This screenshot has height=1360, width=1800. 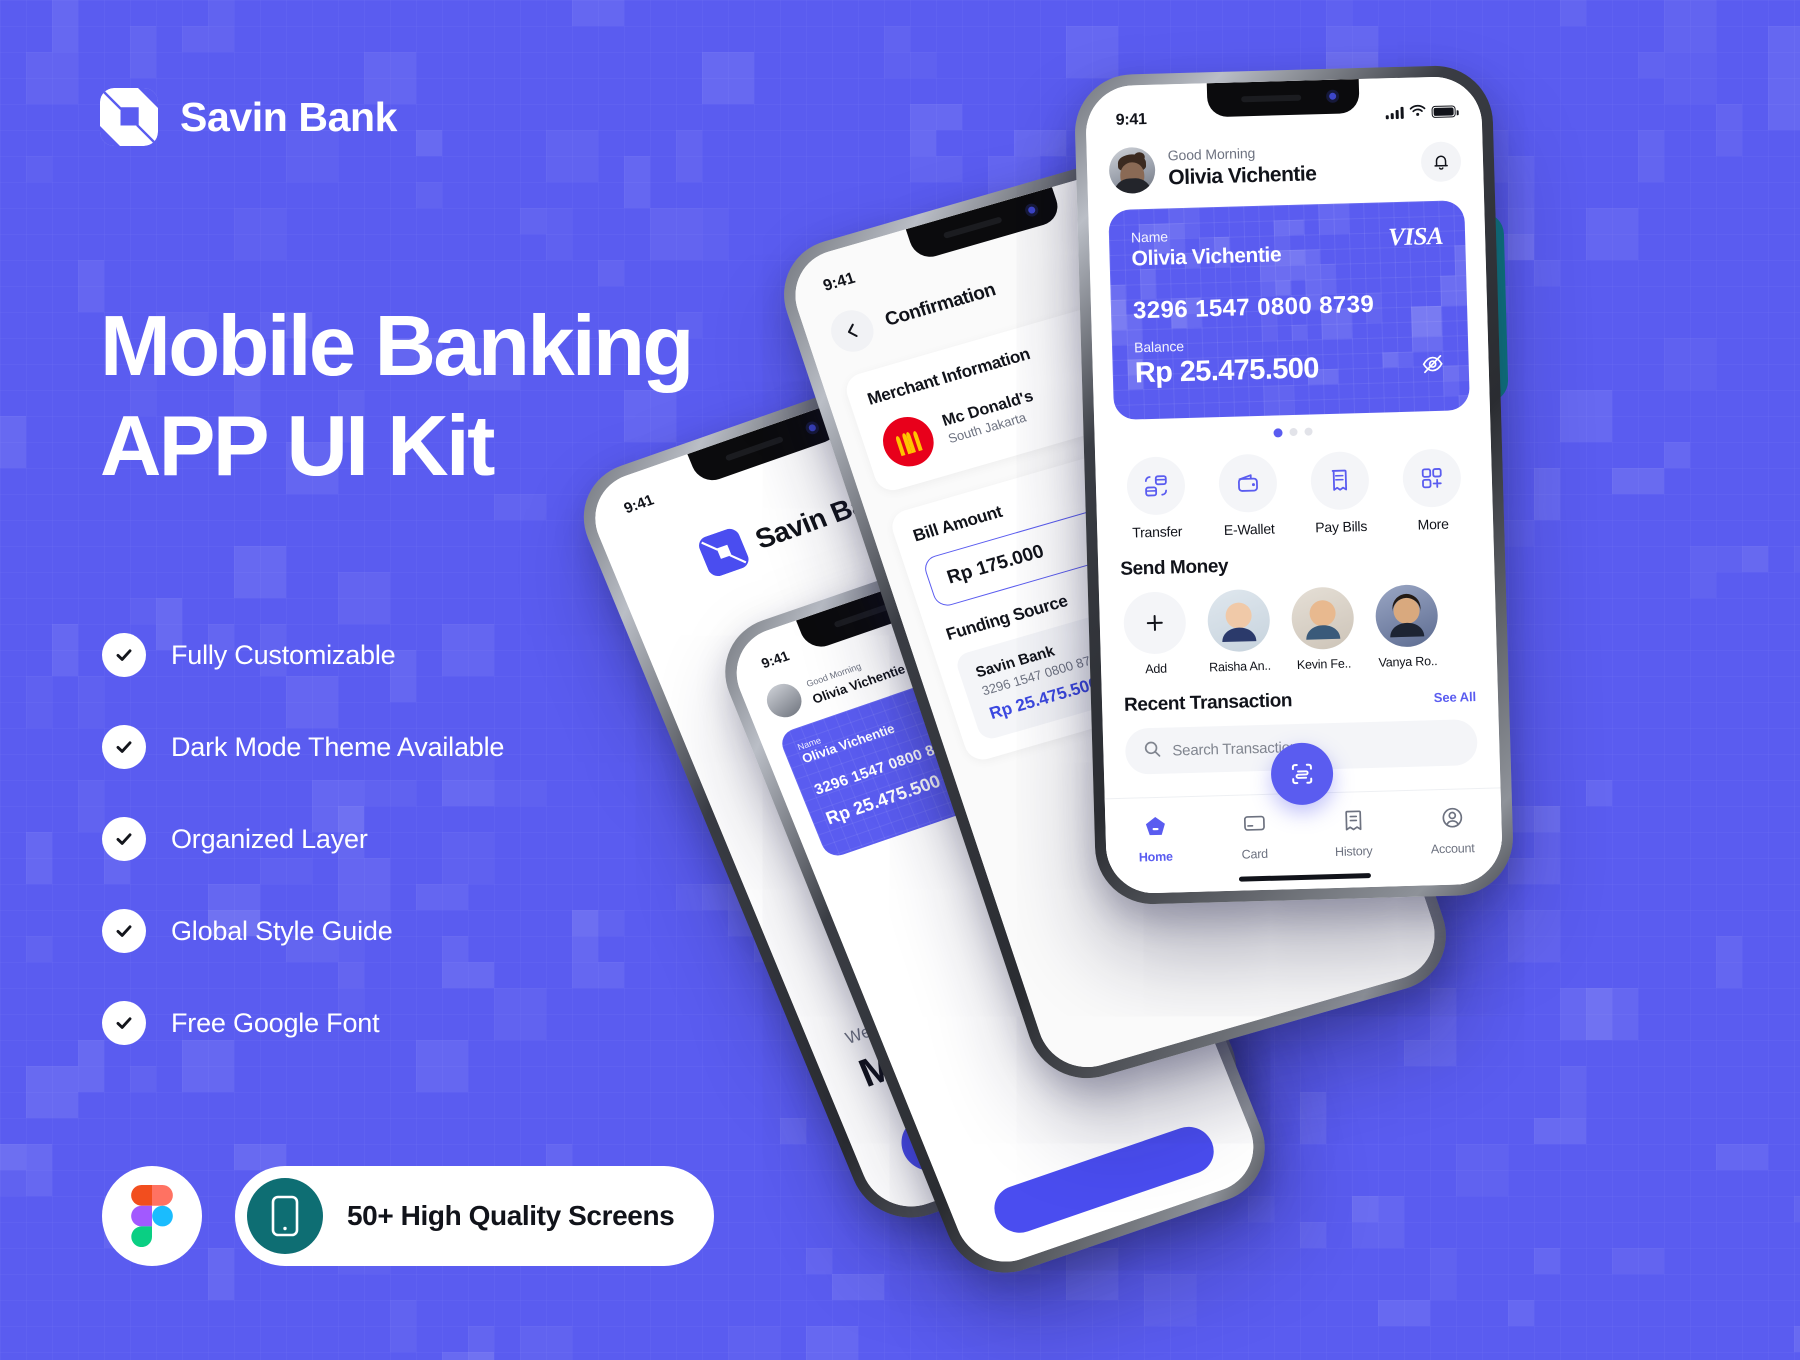 What do you see at coordinates (1285, 159) in the screenshot?
I see `greeting-row: Good Morning Olivia Vichentie` at bounding box center [1285, 159].